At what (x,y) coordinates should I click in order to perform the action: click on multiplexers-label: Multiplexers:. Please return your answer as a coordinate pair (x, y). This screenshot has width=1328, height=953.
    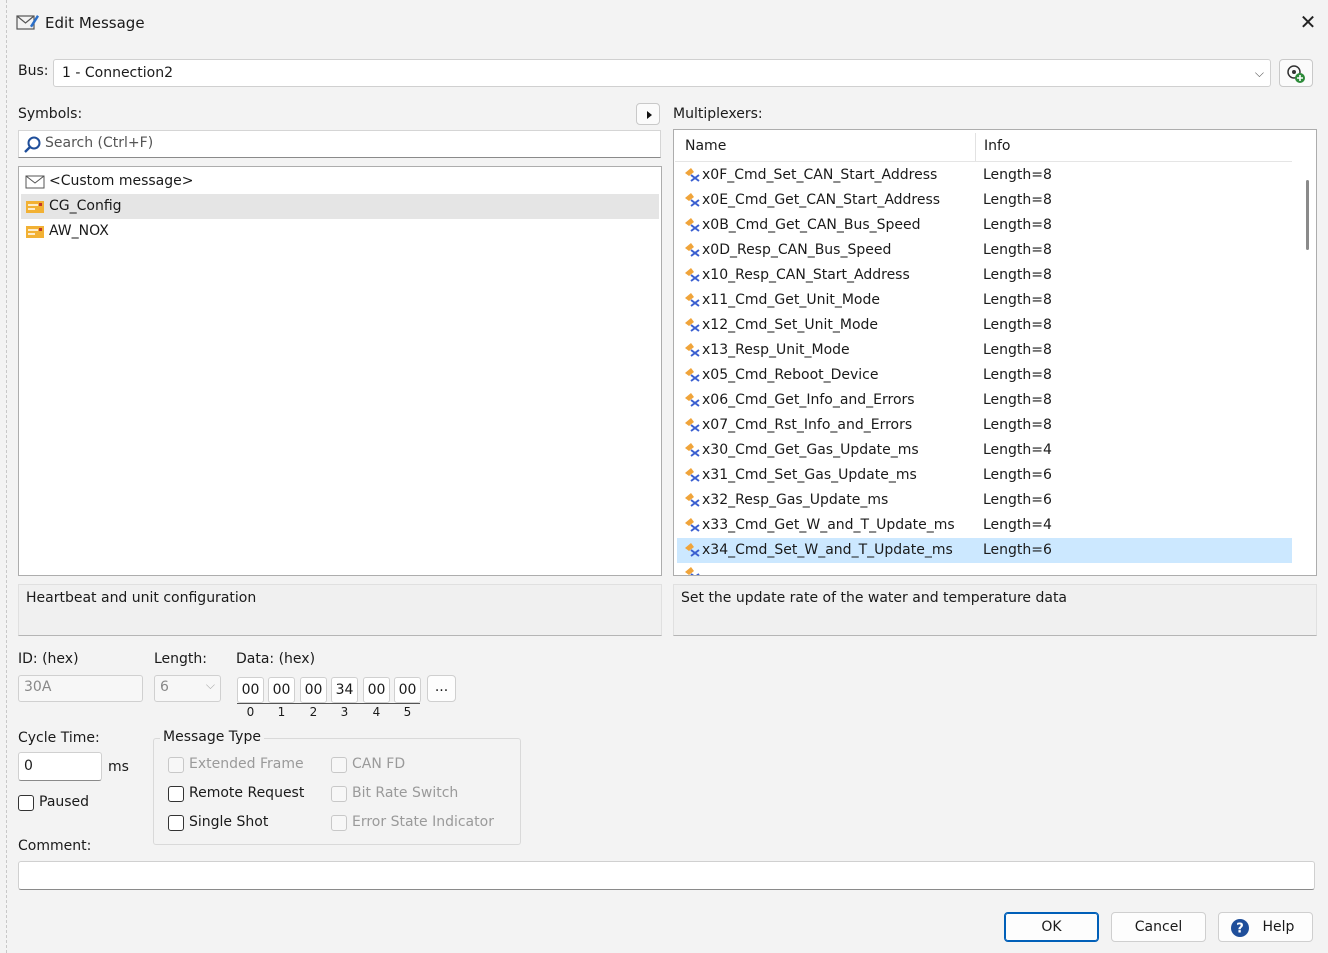
    Looking at the image, I should click on (718, 114).